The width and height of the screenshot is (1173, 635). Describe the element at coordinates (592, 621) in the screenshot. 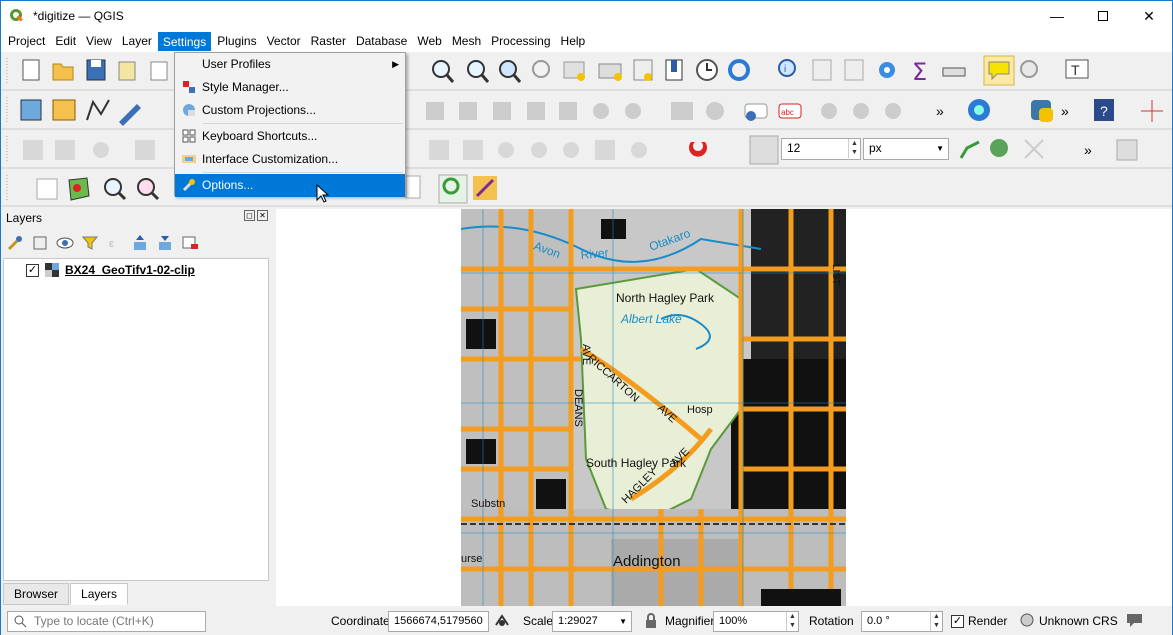

I see `scale-field: 1:29027 ▼` at that location.